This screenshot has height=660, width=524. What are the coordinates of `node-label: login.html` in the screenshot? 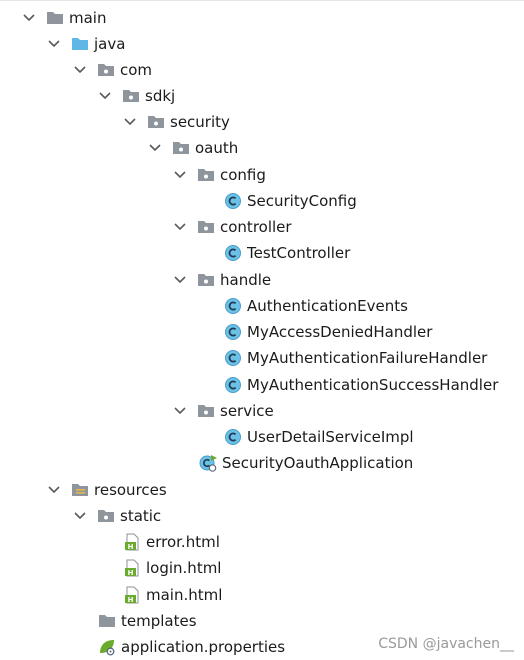 It's located at (184, 568).